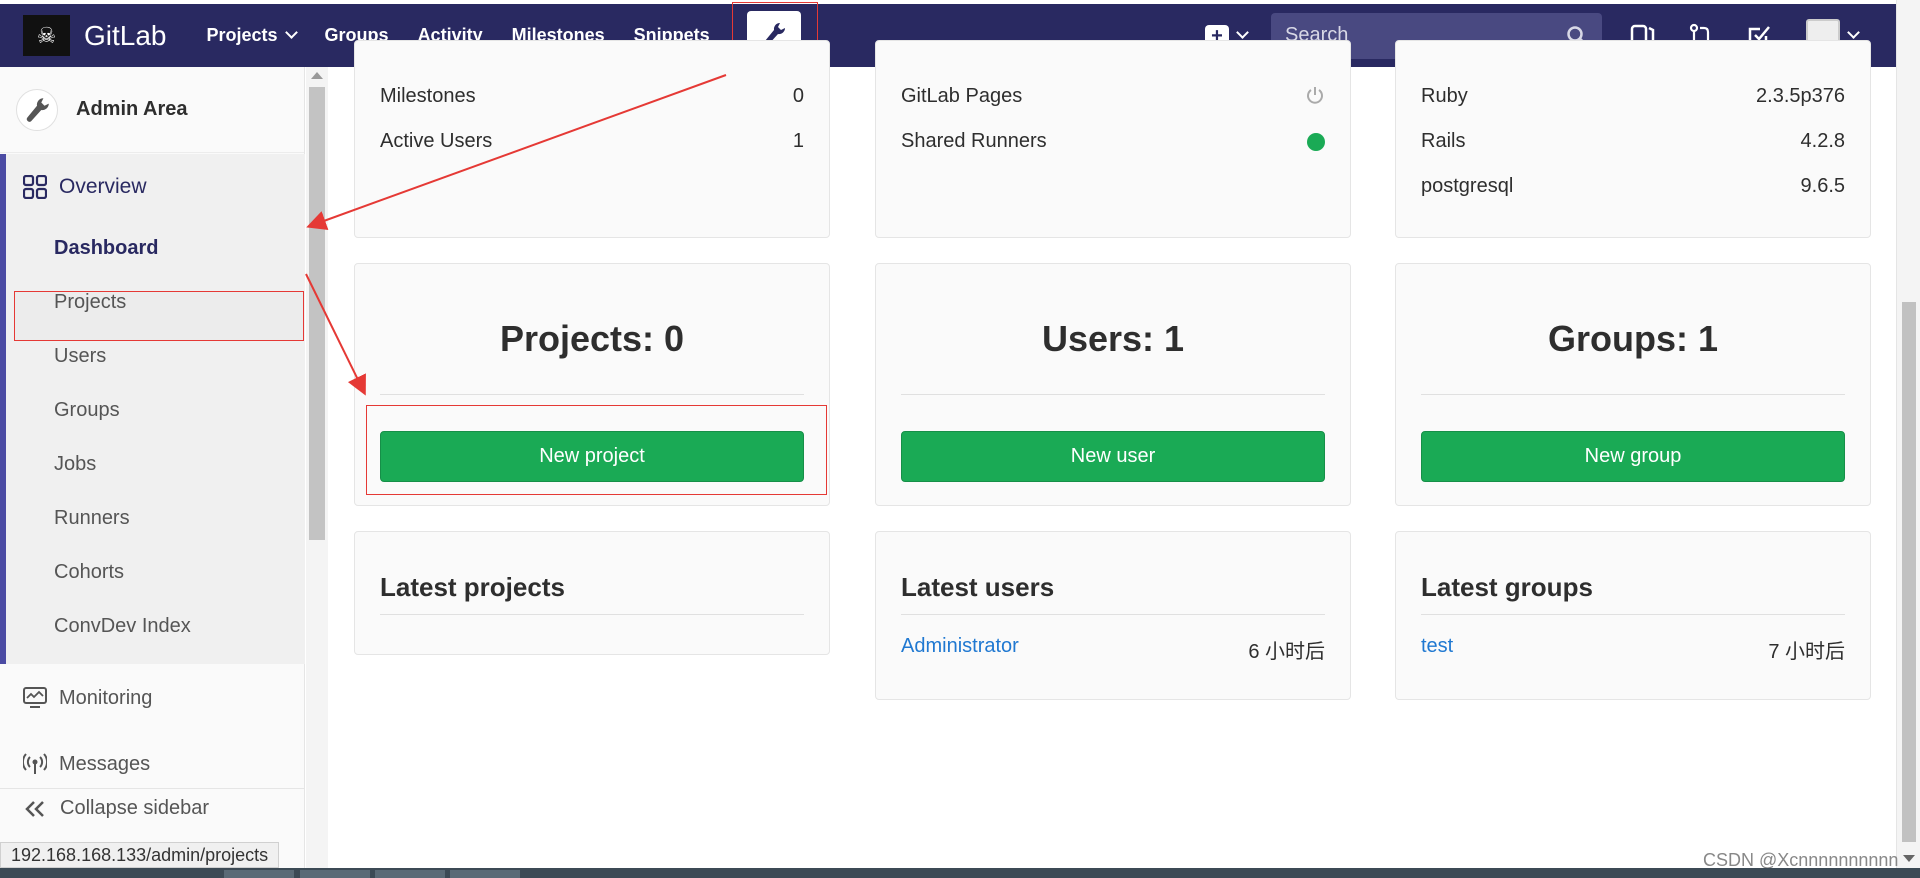  I want to click on component-version: 2.3.5p376, so click(1800, 96).